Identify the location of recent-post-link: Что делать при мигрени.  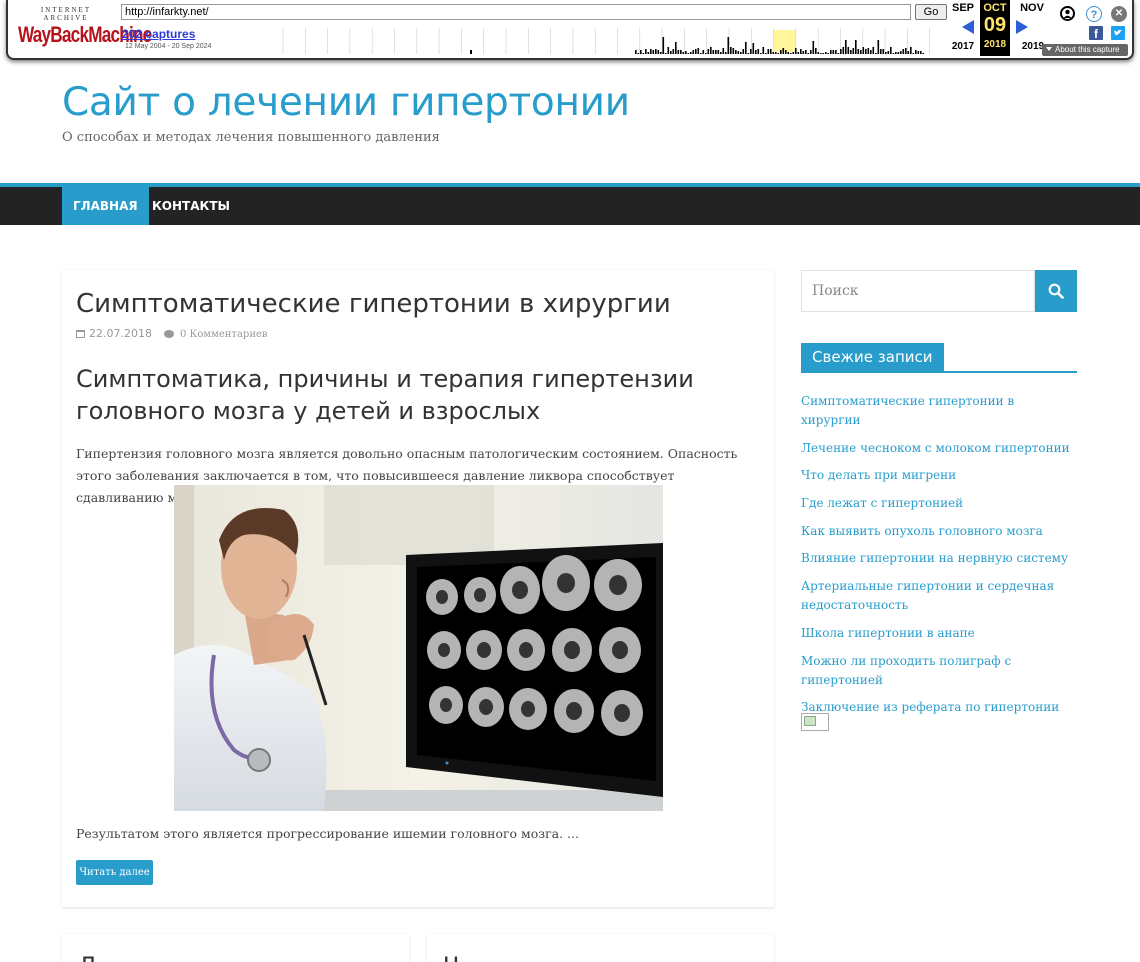
(939, 475).